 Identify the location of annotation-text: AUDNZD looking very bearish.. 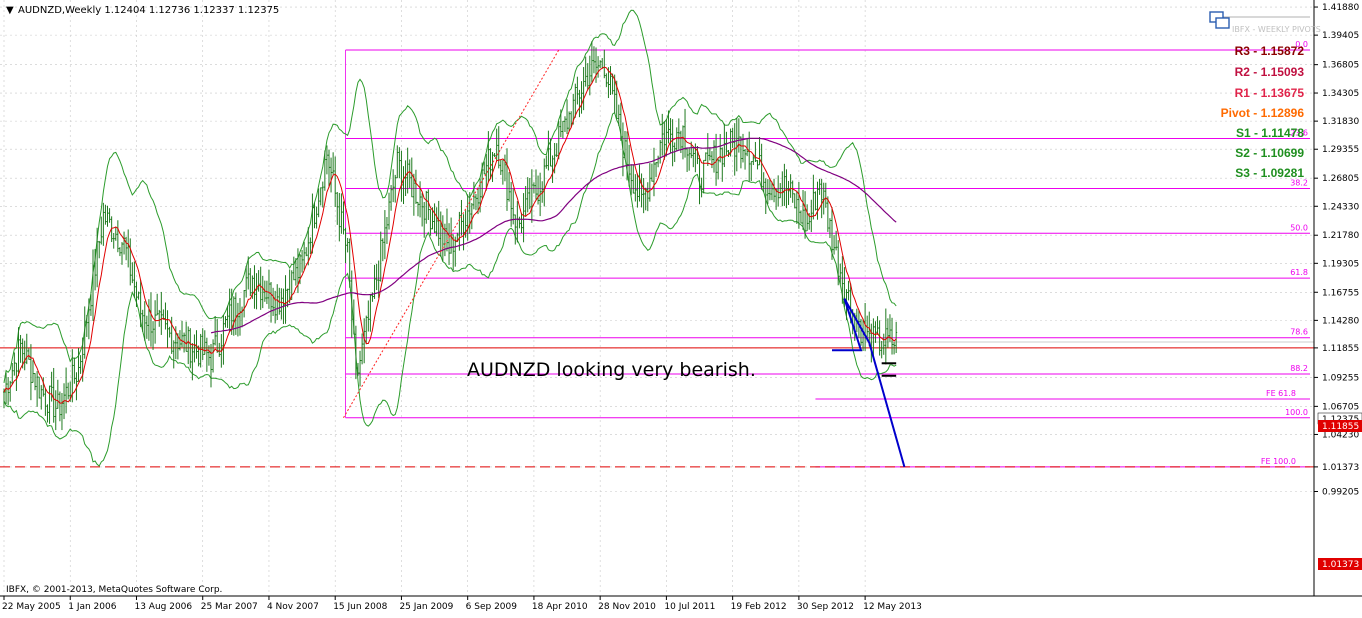
(611, 370).